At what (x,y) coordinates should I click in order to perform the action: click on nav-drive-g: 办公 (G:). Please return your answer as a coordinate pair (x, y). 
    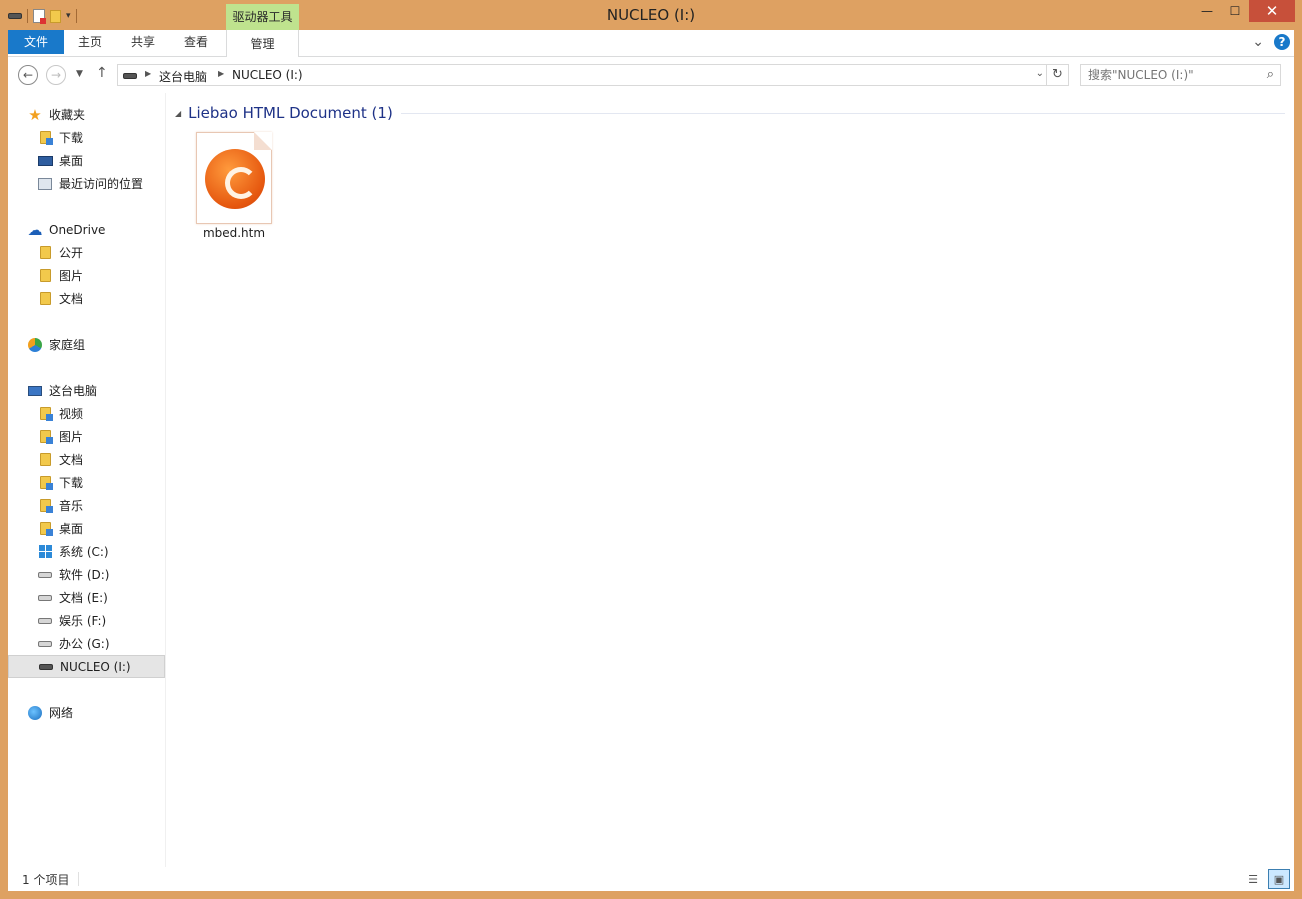
    Looking at the image, I should click on (86, 643).